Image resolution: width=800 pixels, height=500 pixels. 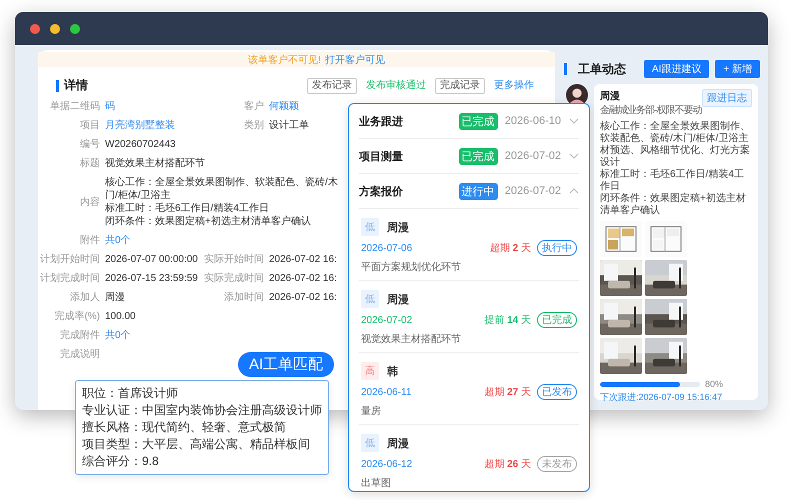 What do you see at coordinates (386, 248) in the screenshot?
I see `due-date: 2026-07-06` at bounding box center [386, 248].